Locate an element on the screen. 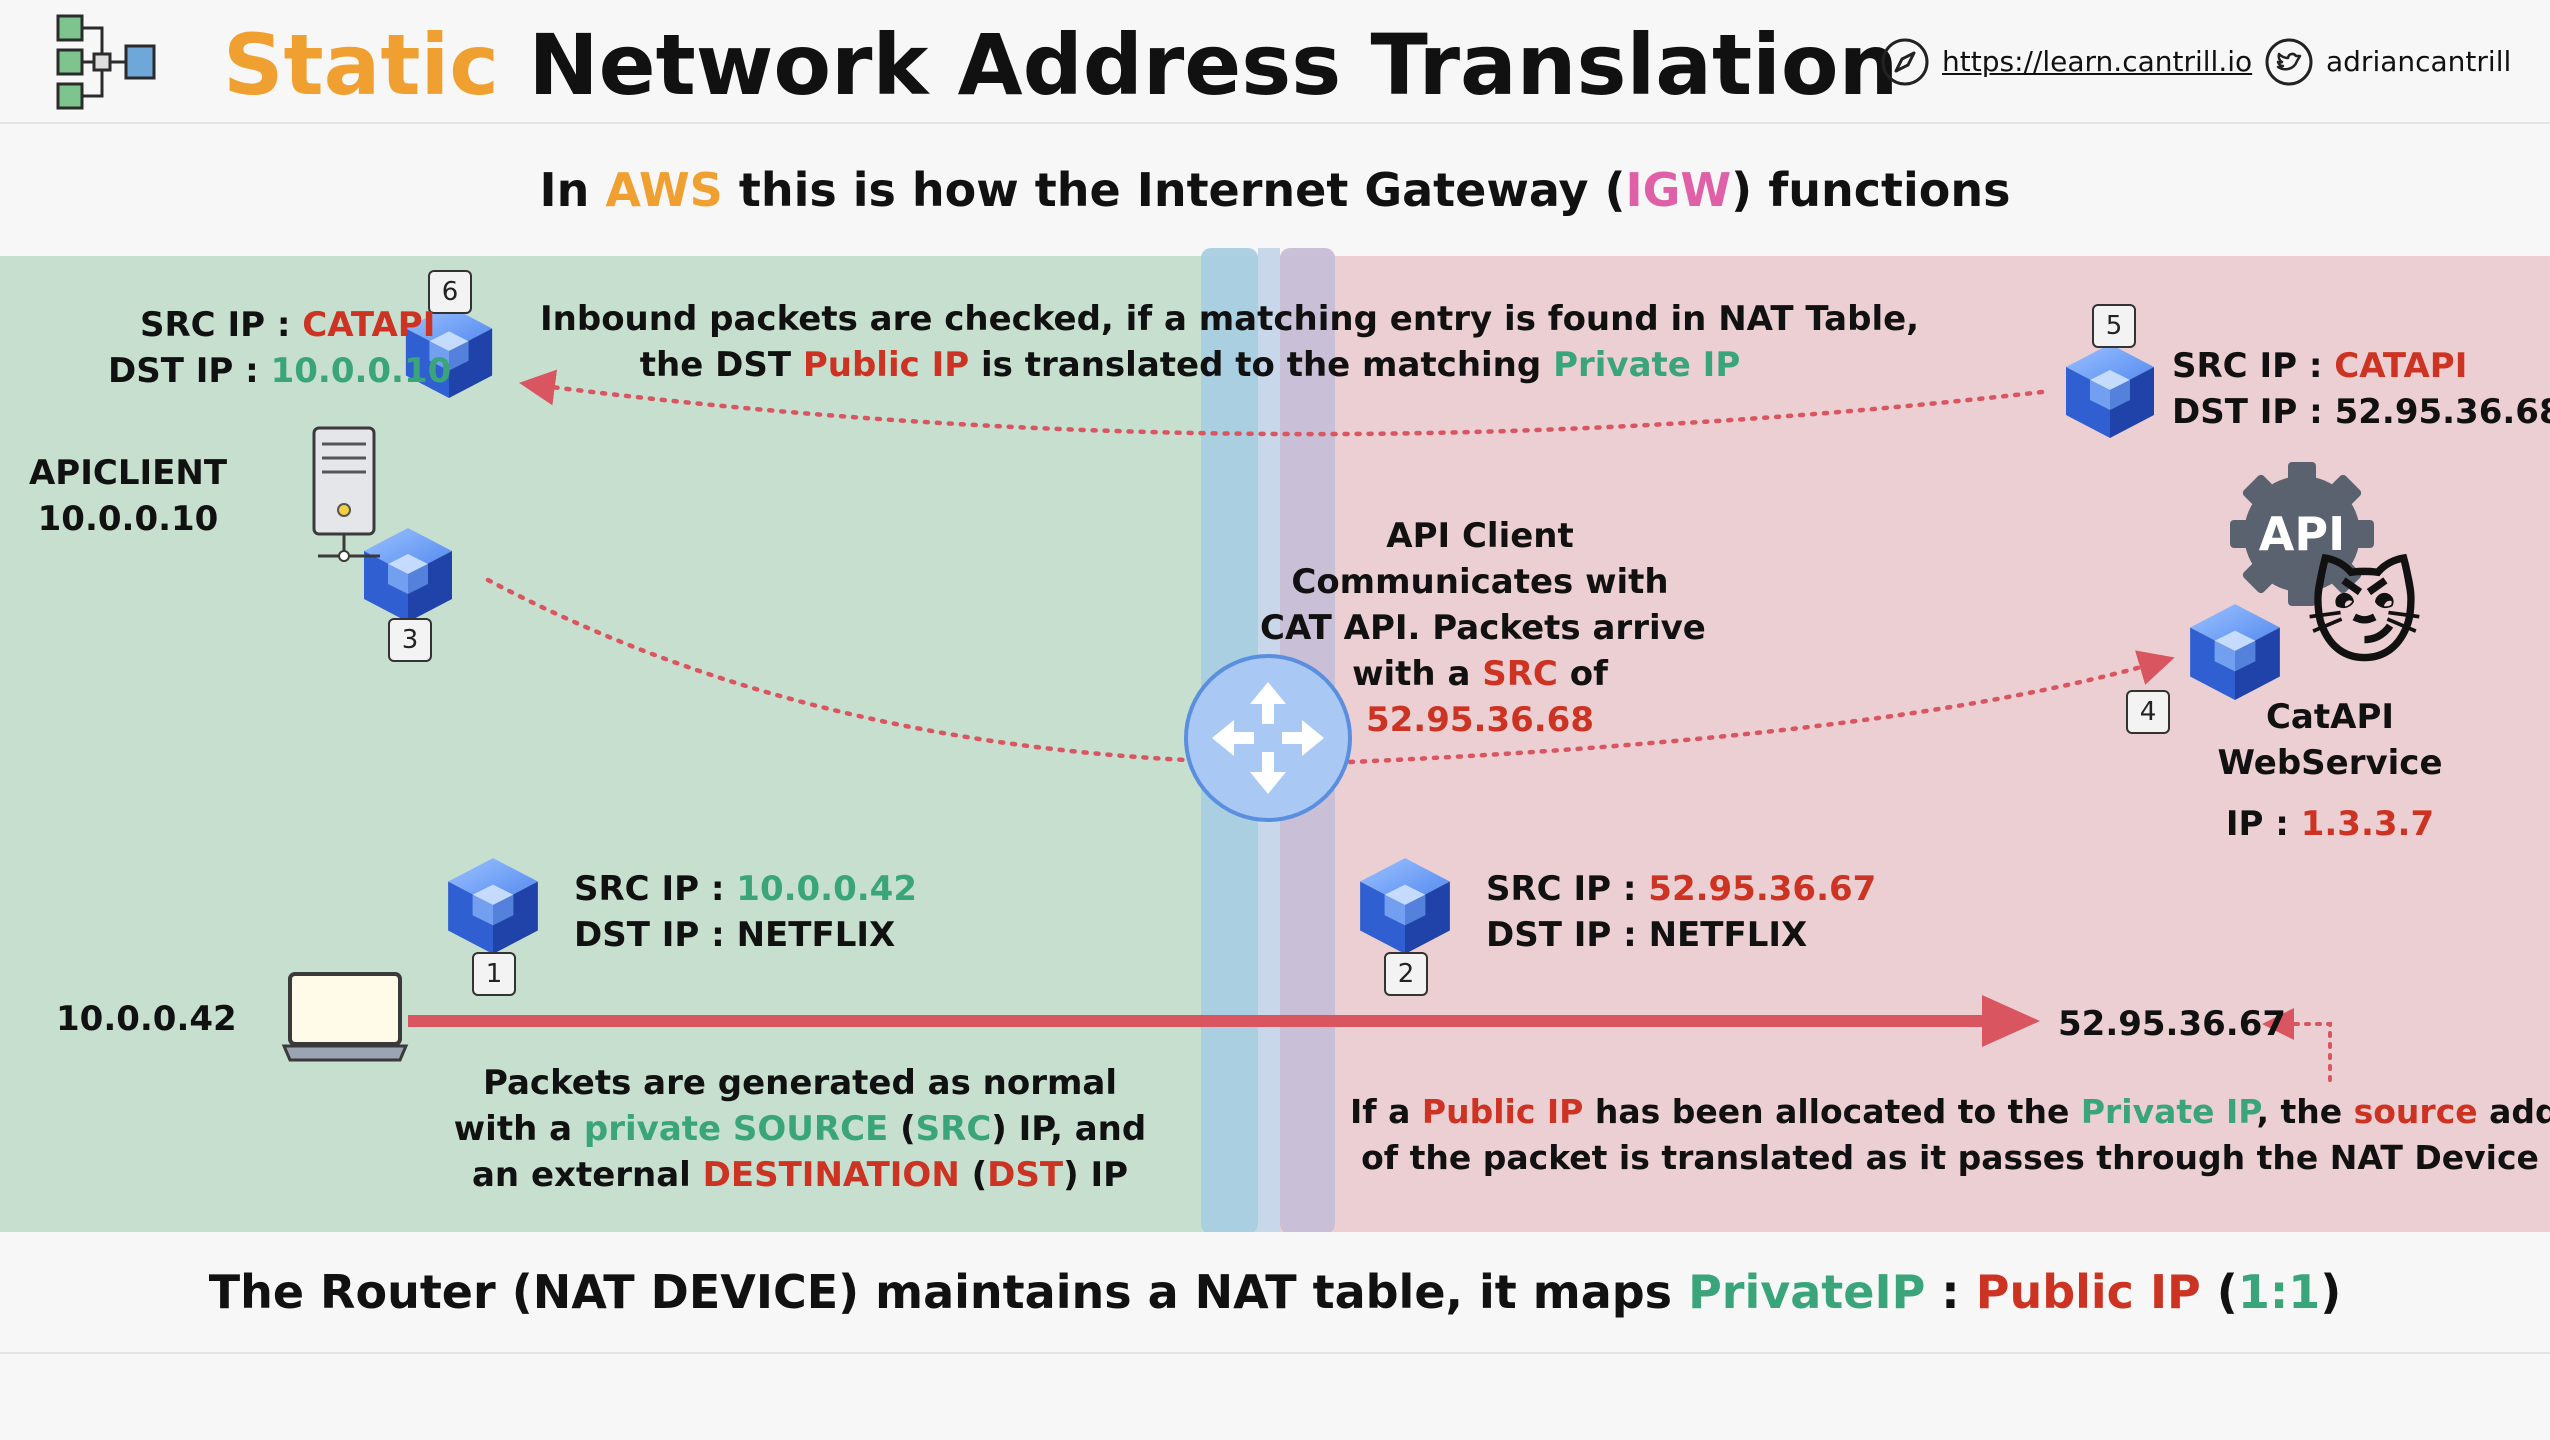 This screenshot has height=1440, width=2550. generated-note-line: with a private SOURCE (SRC) IP, and is located at coordinates (800, 1129).